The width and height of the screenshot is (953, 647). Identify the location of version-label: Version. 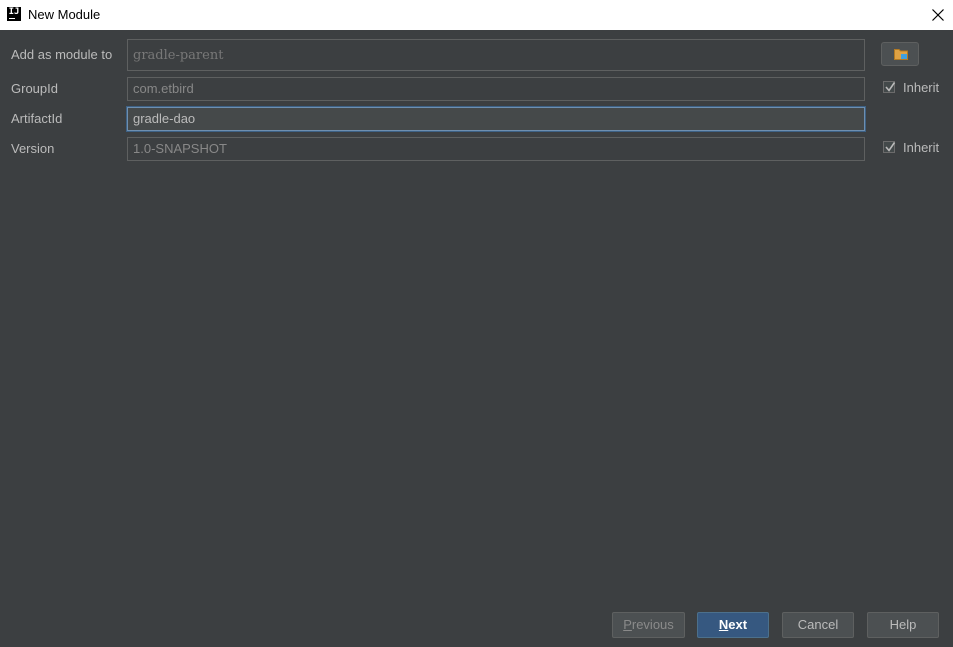
(33, 148).